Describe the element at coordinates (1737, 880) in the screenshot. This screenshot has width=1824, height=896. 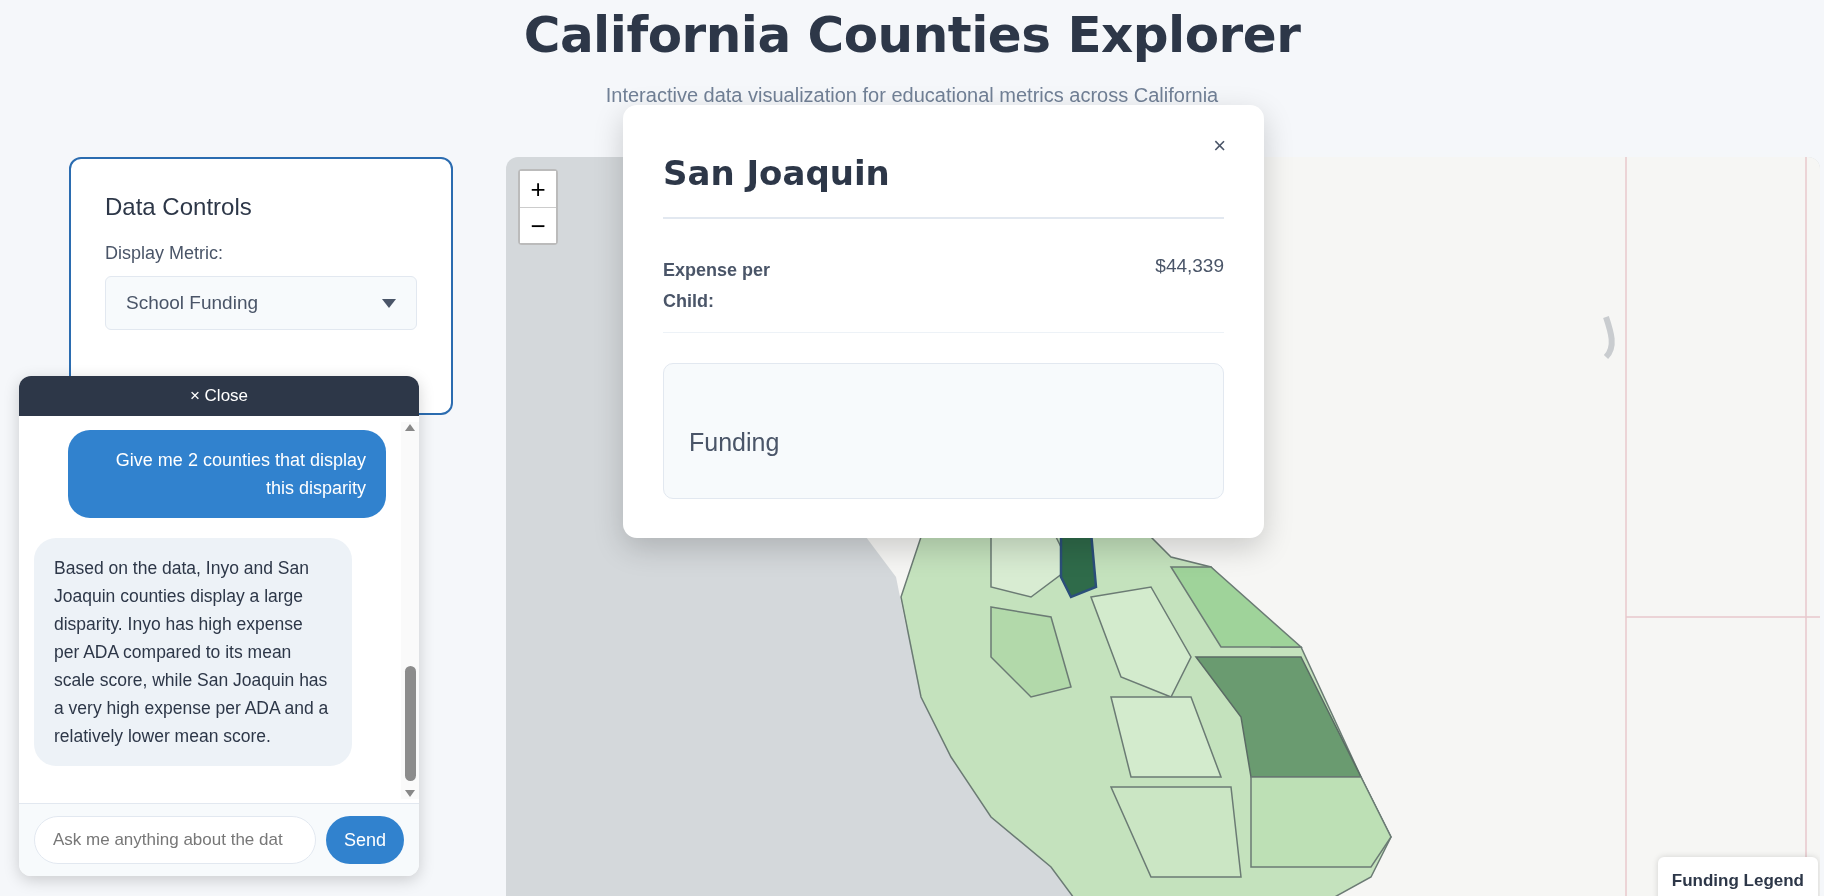
I see `legend-title: Funding Legend` at that location.